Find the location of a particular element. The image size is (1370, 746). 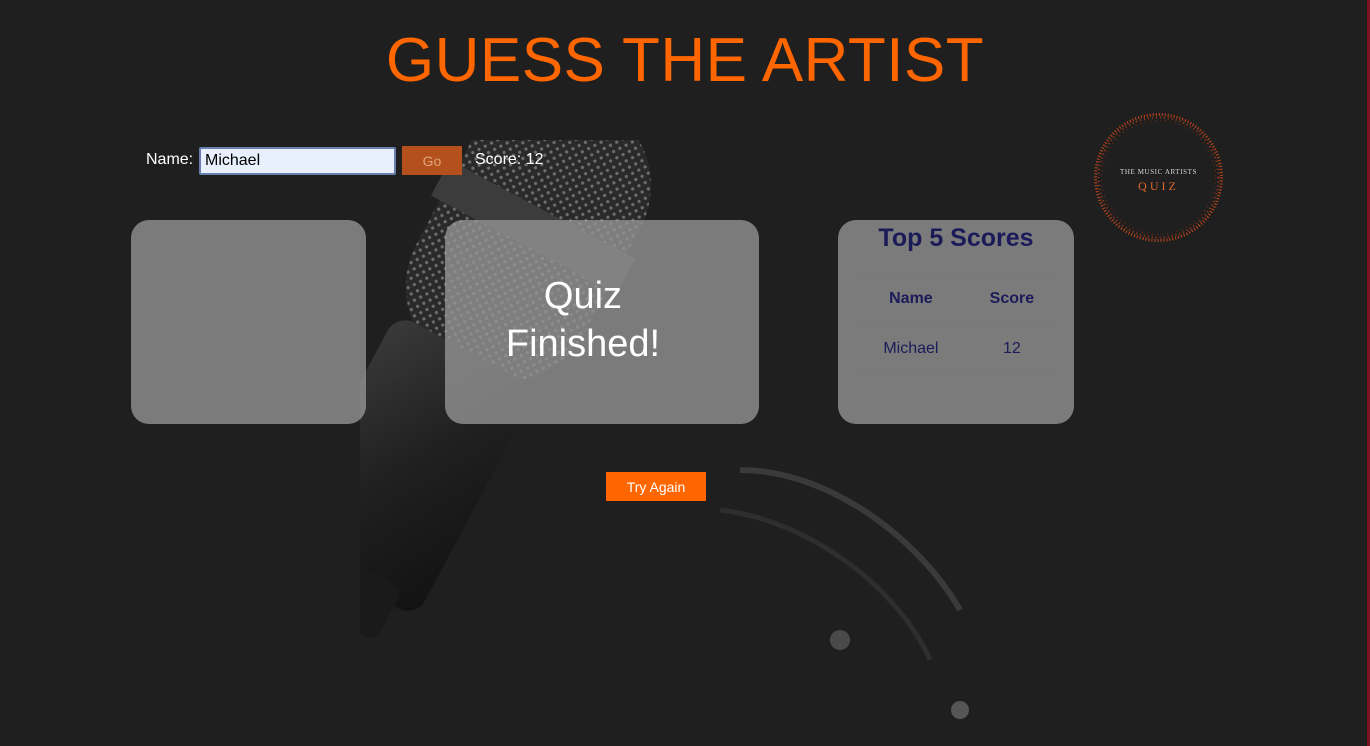

column-header-score: Score is located at coordinates (1011, 298).